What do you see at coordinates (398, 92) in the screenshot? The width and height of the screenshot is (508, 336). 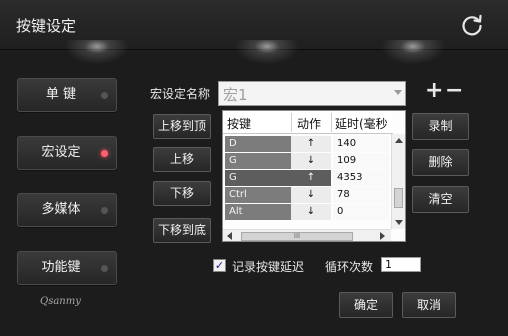 I see `chevron-down-icon` at bounding box center [398, 92].